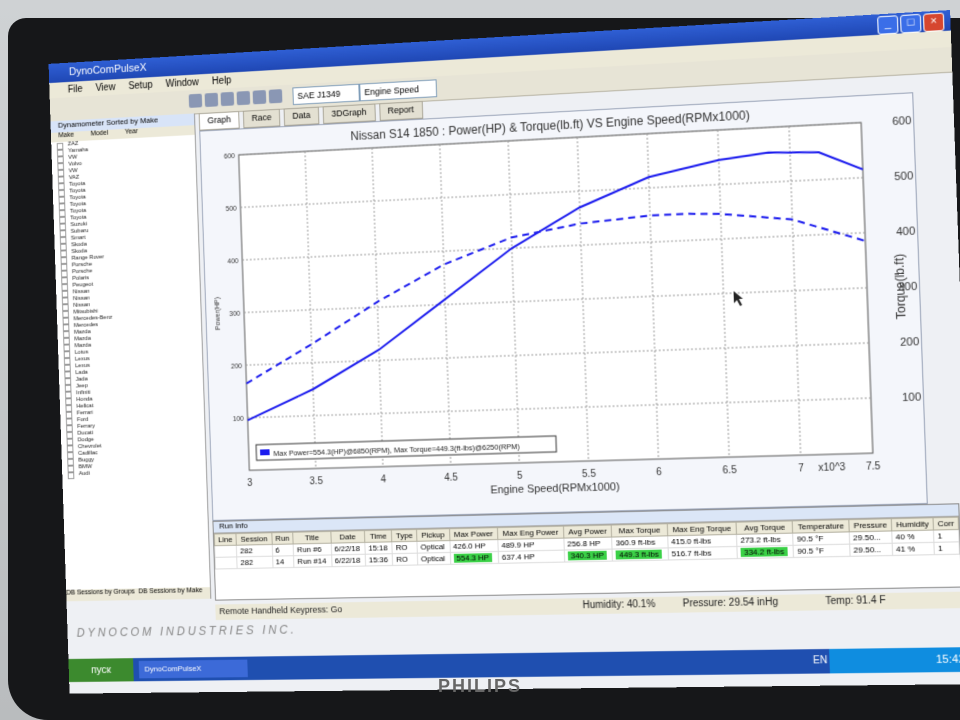 The width and height of the screenshot is (960, 720). I want to click on table-cell: 449.3 ft-lbs, so click(640, 554).